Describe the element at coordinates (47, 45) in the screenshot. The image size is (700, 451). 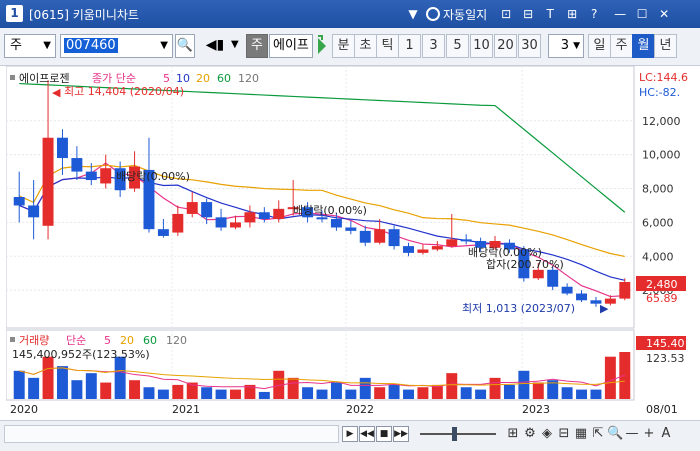
I see `chevron-down-icon: ▼` at that location.